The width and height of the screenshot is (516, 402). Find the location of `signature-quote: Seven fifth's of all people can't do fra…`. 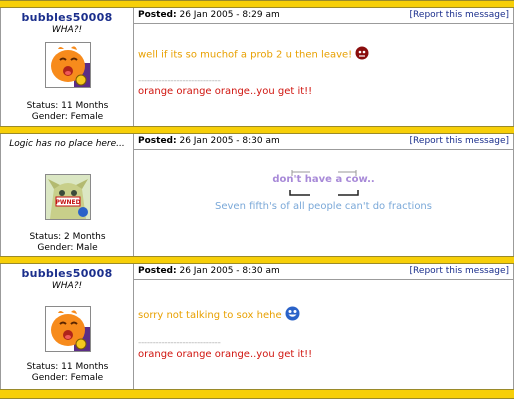

signature-quote: Seven fifth's of all people can't do fra… is located at coordinates (323, 206).